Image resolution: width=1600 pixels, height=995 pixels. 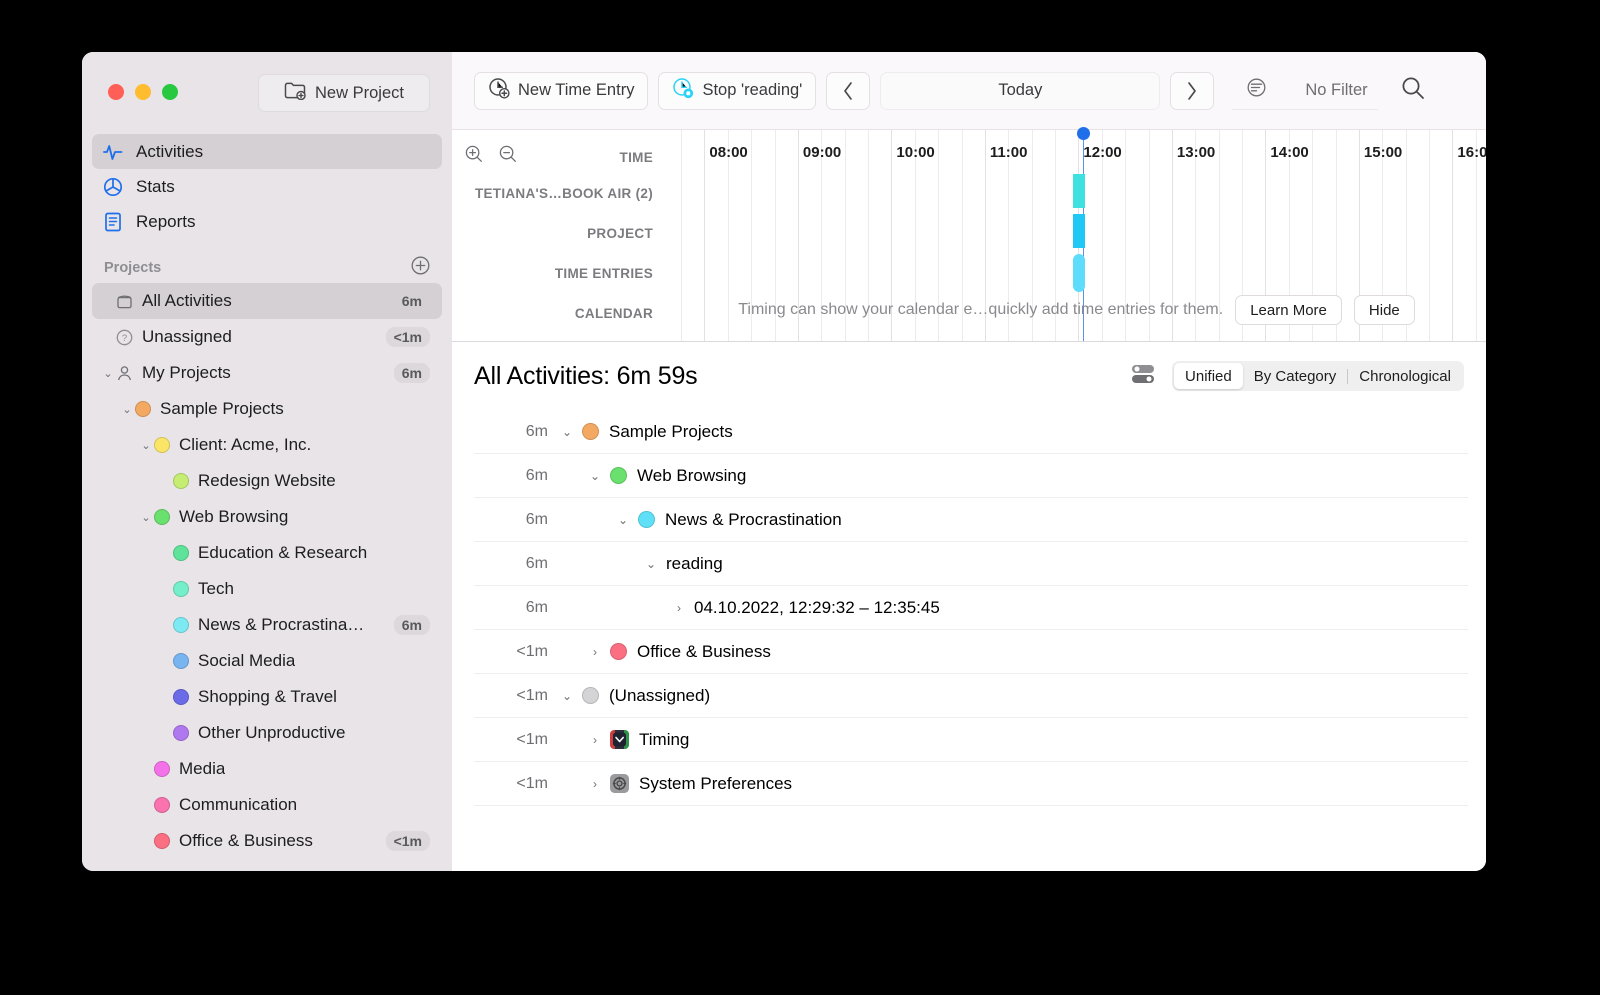 I want to click on new-time-entry-button: New Time Entry, so click(x=561, y=90).